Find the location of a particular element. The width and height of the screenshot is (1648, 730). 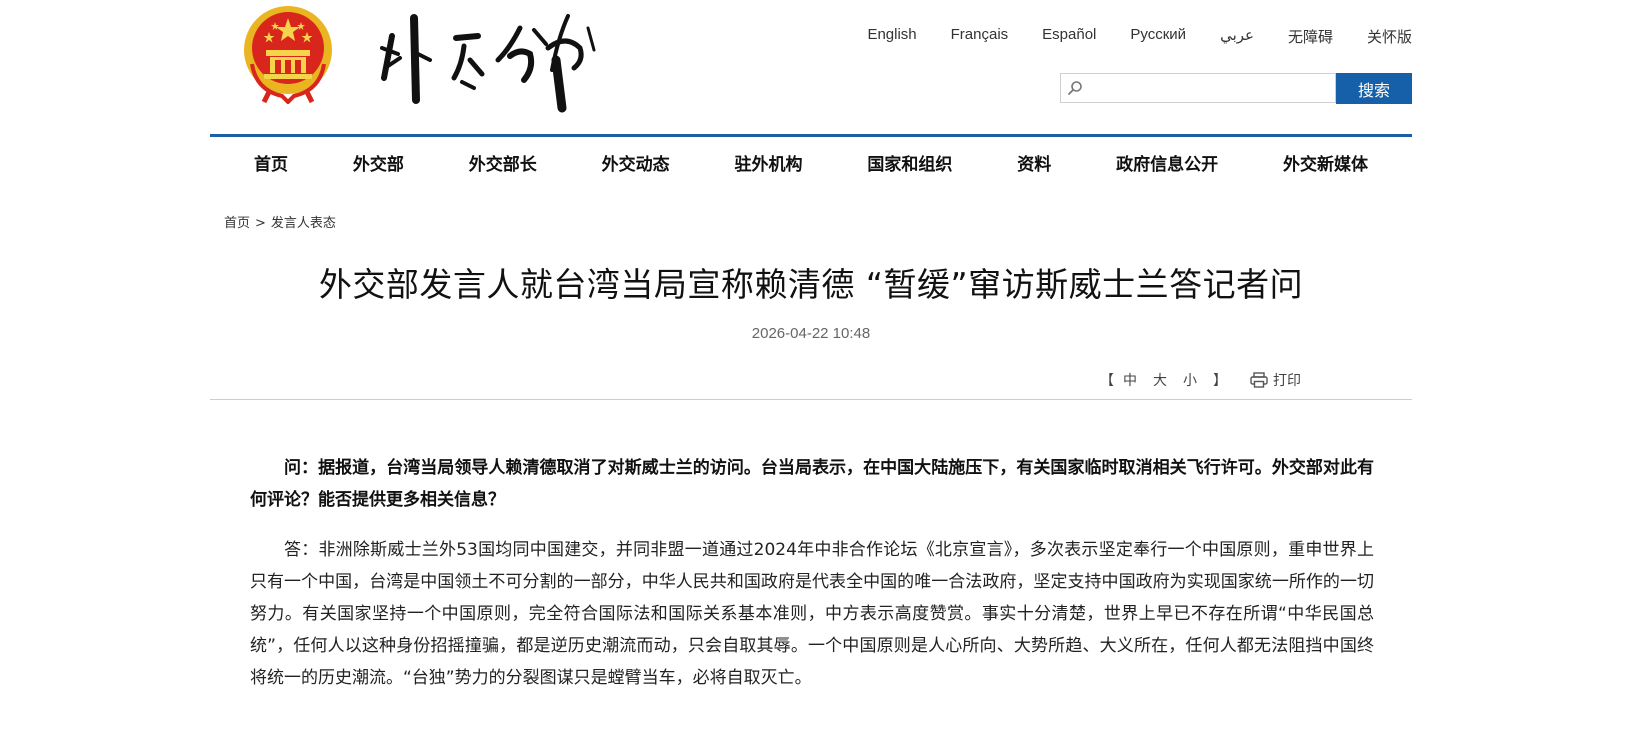

article-divider is located at coordinates (811, 399).